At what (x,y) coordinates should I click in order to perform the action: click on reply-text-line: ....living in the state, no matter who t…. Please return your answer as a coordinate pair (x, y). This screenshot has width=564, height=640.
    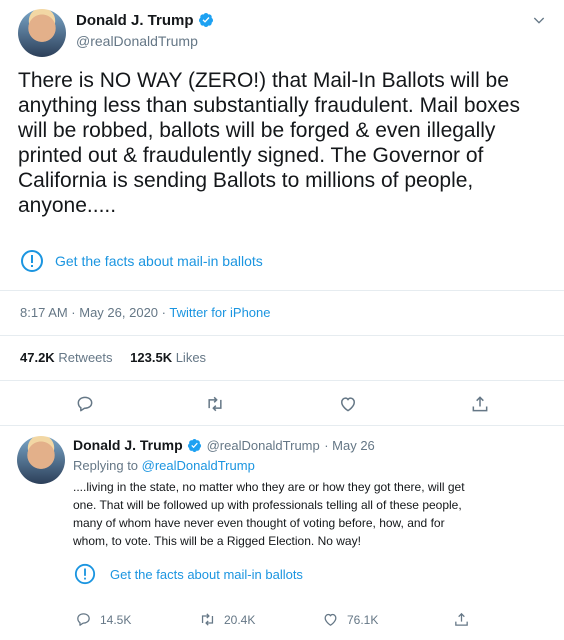
    Looking at the image, I should click on (269, 487).